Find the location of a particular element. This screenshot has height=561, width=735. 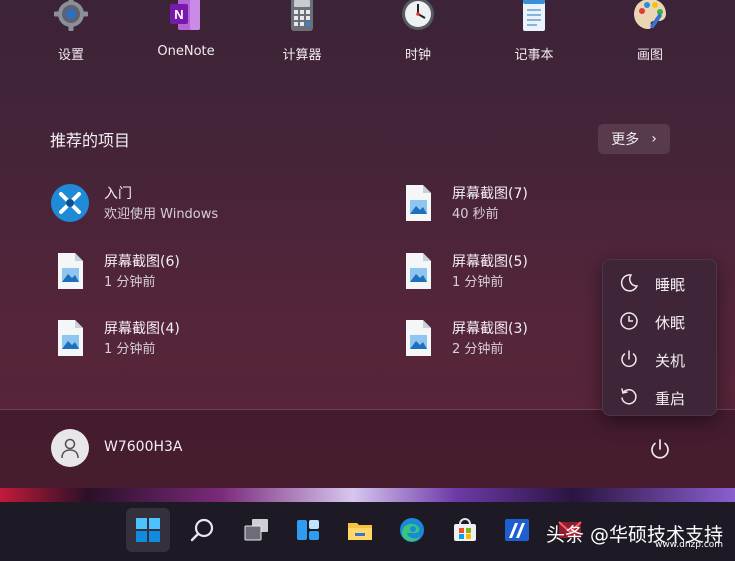

taskbar-app-button is located at coordinates (517, 530).